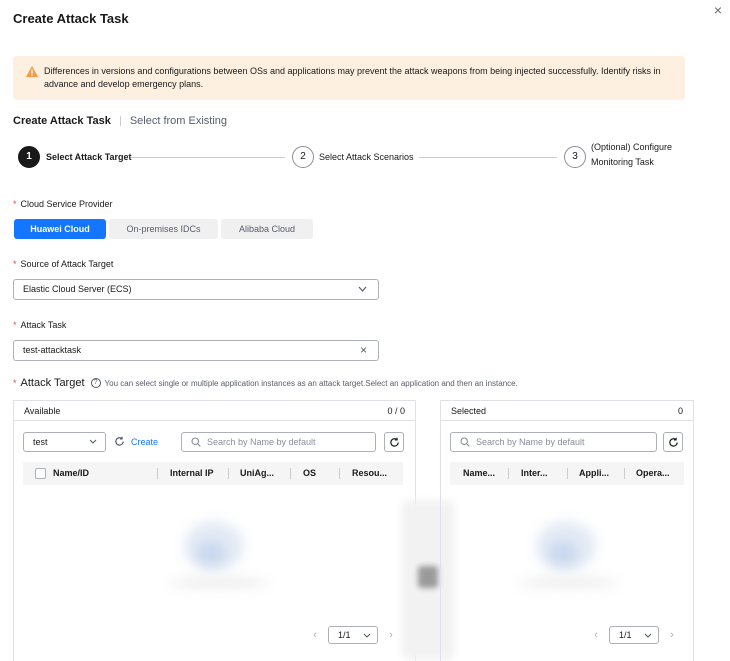 The height and width of the screenshot is (661, 730). Describe the element at coordinates (344, 635) in the screenshot. I see `available-page-value: 1/1` at that location.